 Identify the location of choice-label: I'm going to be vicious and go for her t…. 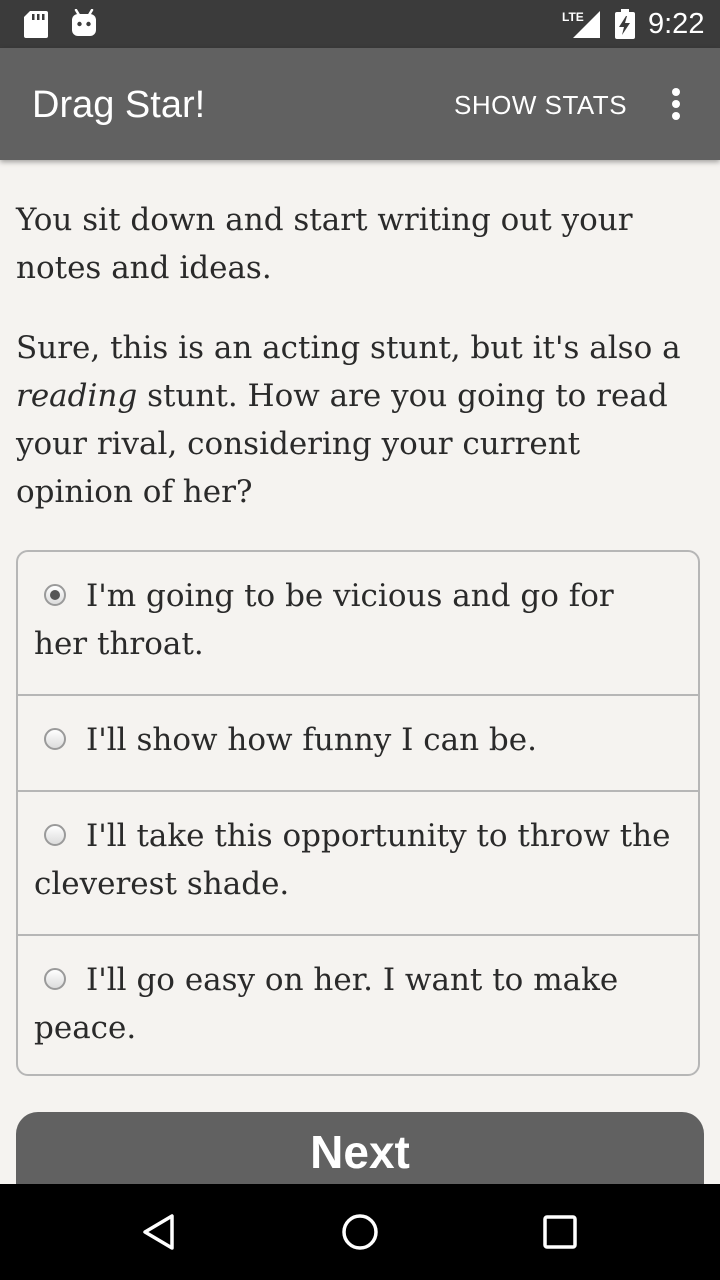
(324, 620).